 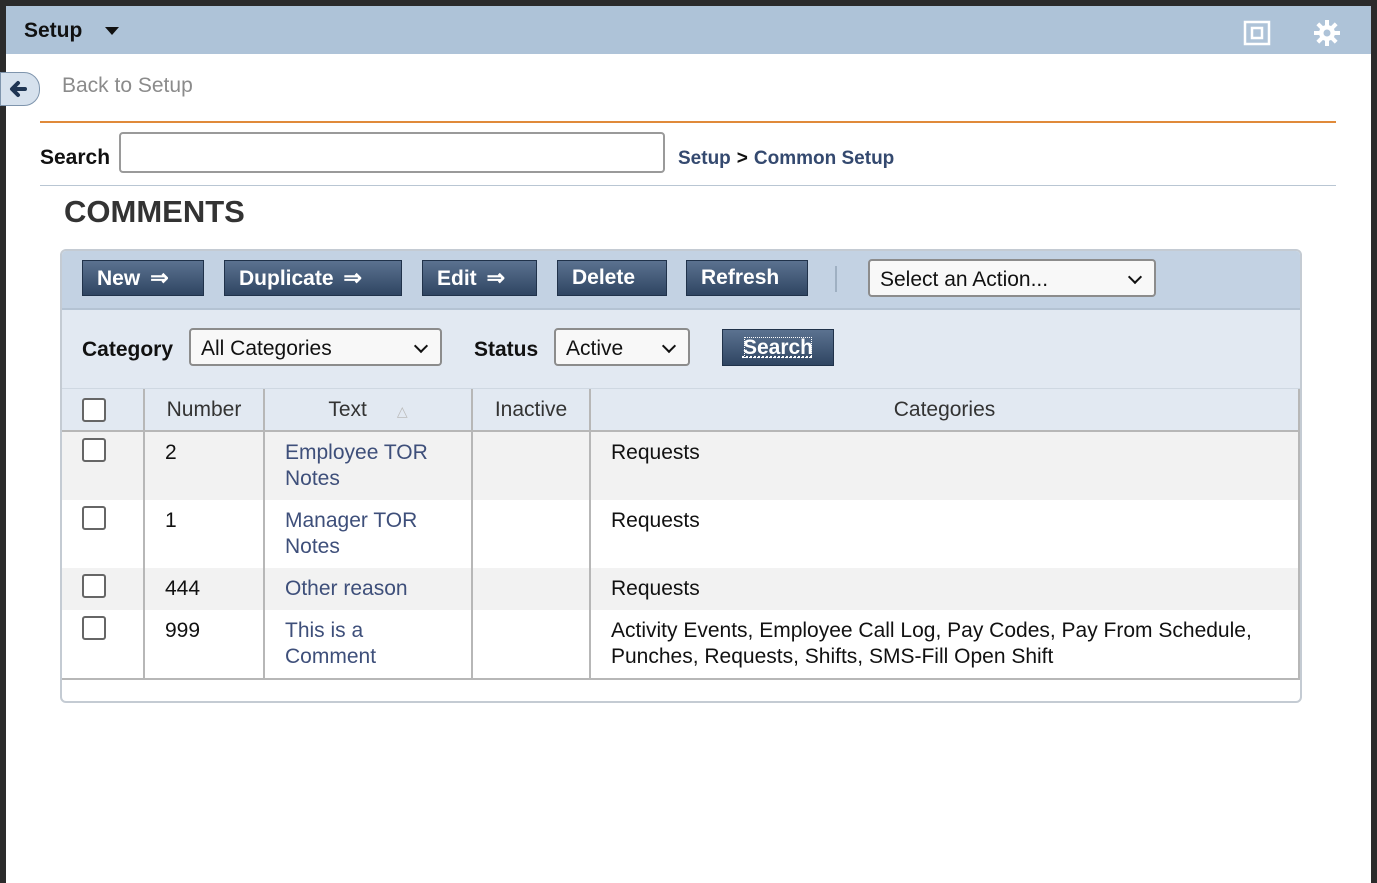 I want to click on select-all-cell, so click(x=103, y=410).